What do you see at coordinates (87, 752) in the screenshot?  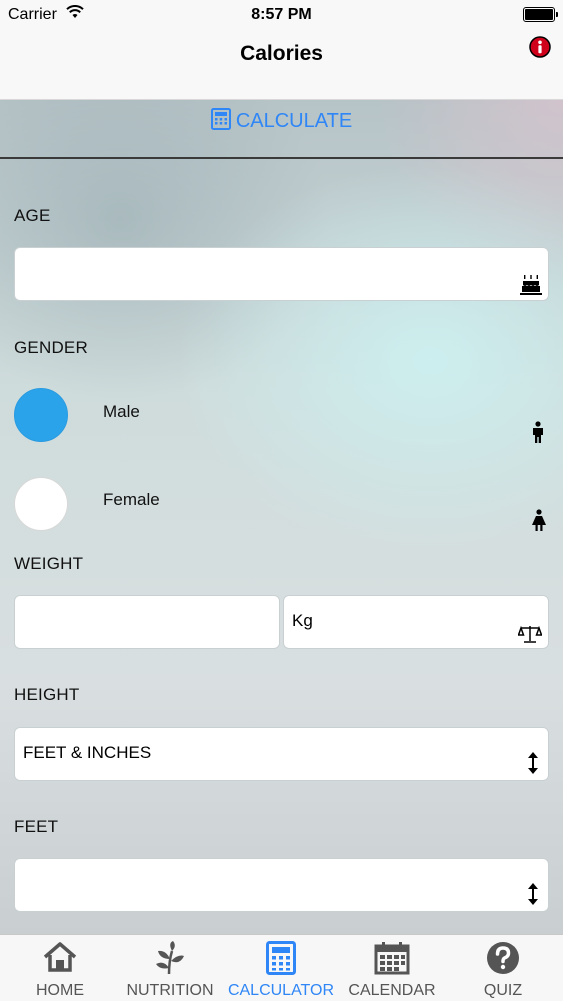 I see `height-unit-value: FEET & INCHES` at bounding box center [87, 752].